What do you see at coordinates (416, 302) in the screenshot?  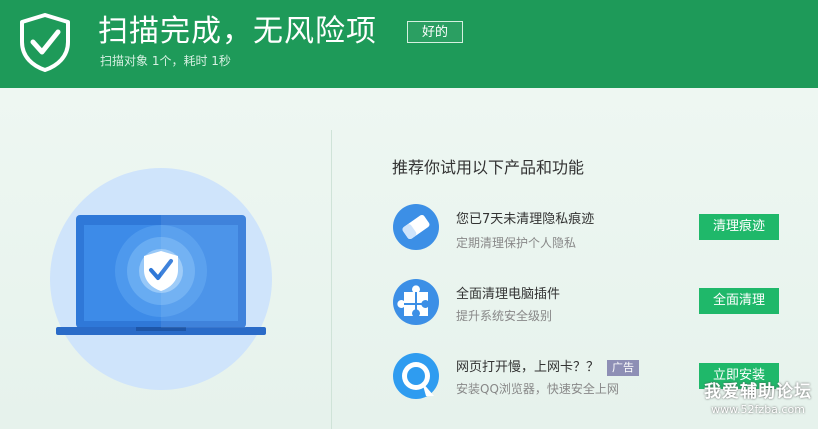 I see `puzzle-icon` at bounding box center [416, 302].